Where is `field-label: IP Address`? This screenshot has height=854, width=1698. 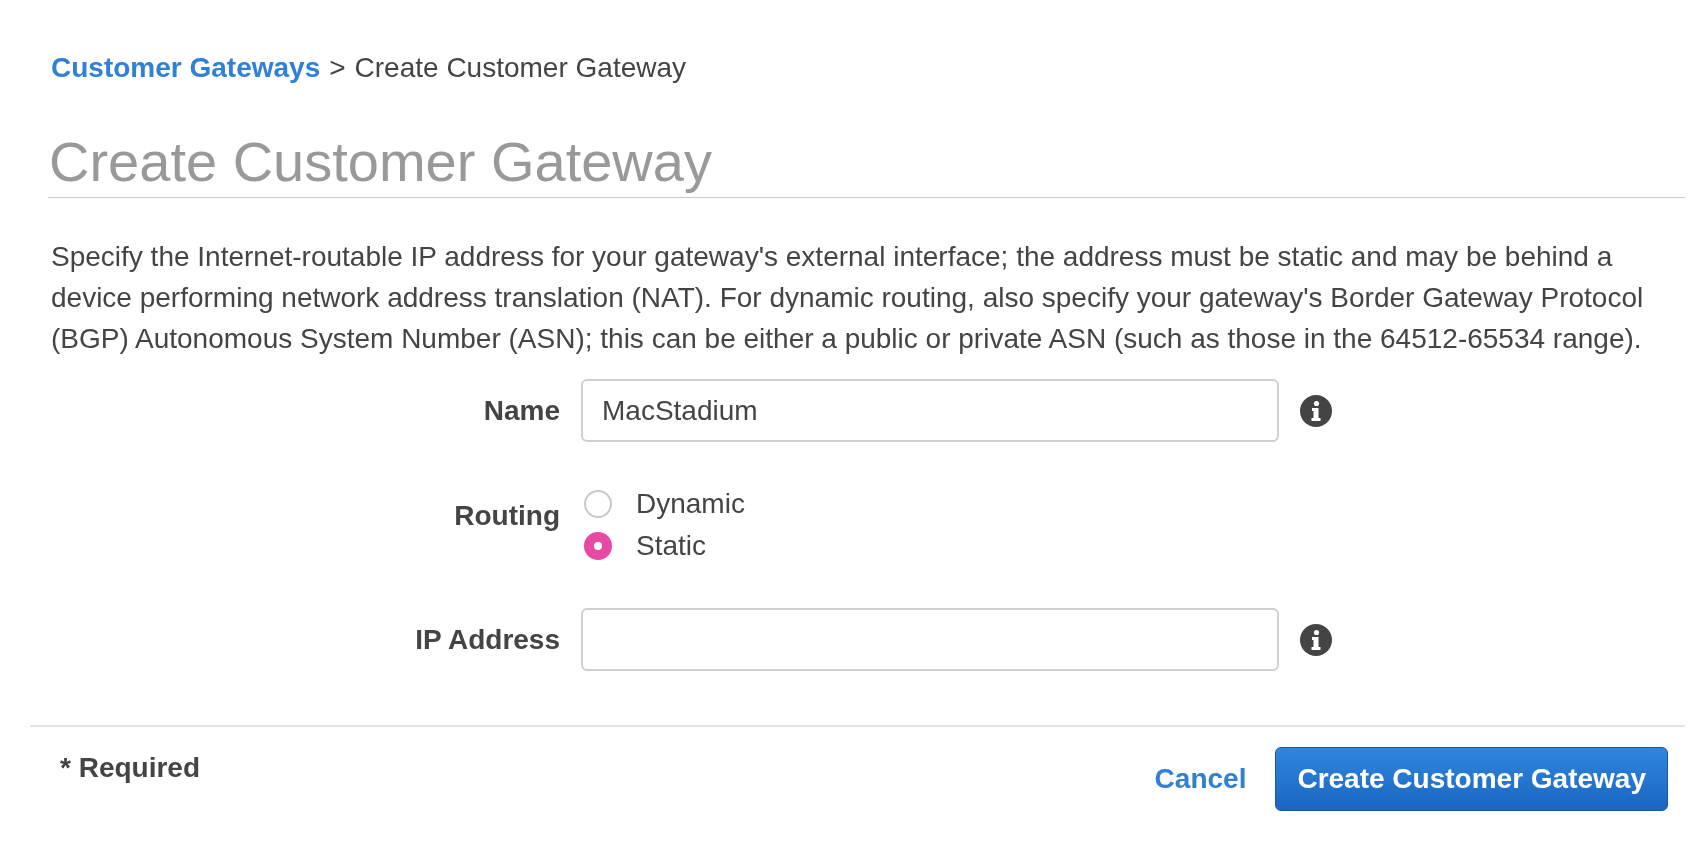
field-label: IP Address is located at coordinates (487, 639).